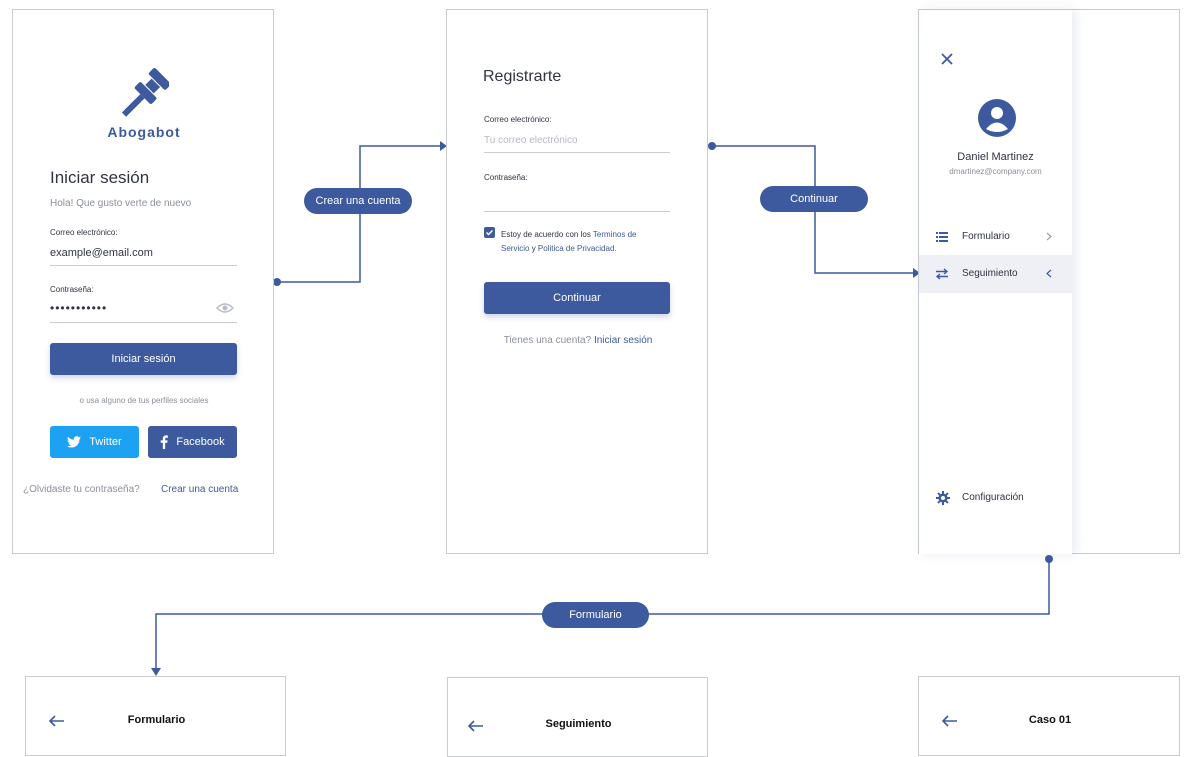  Describe the element at coordinates (165, 442) in the screenshot. I see `facebook-icon` at that location.